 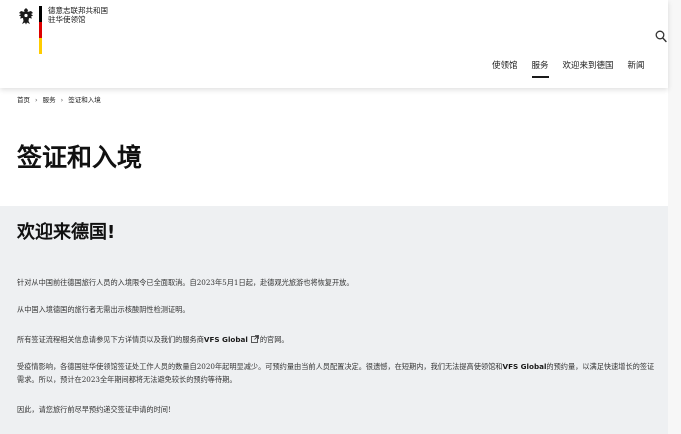 I want to click on main-nav: 使领馆 服务 欢迎来到德国 新闻, so click(x=575, y=69).